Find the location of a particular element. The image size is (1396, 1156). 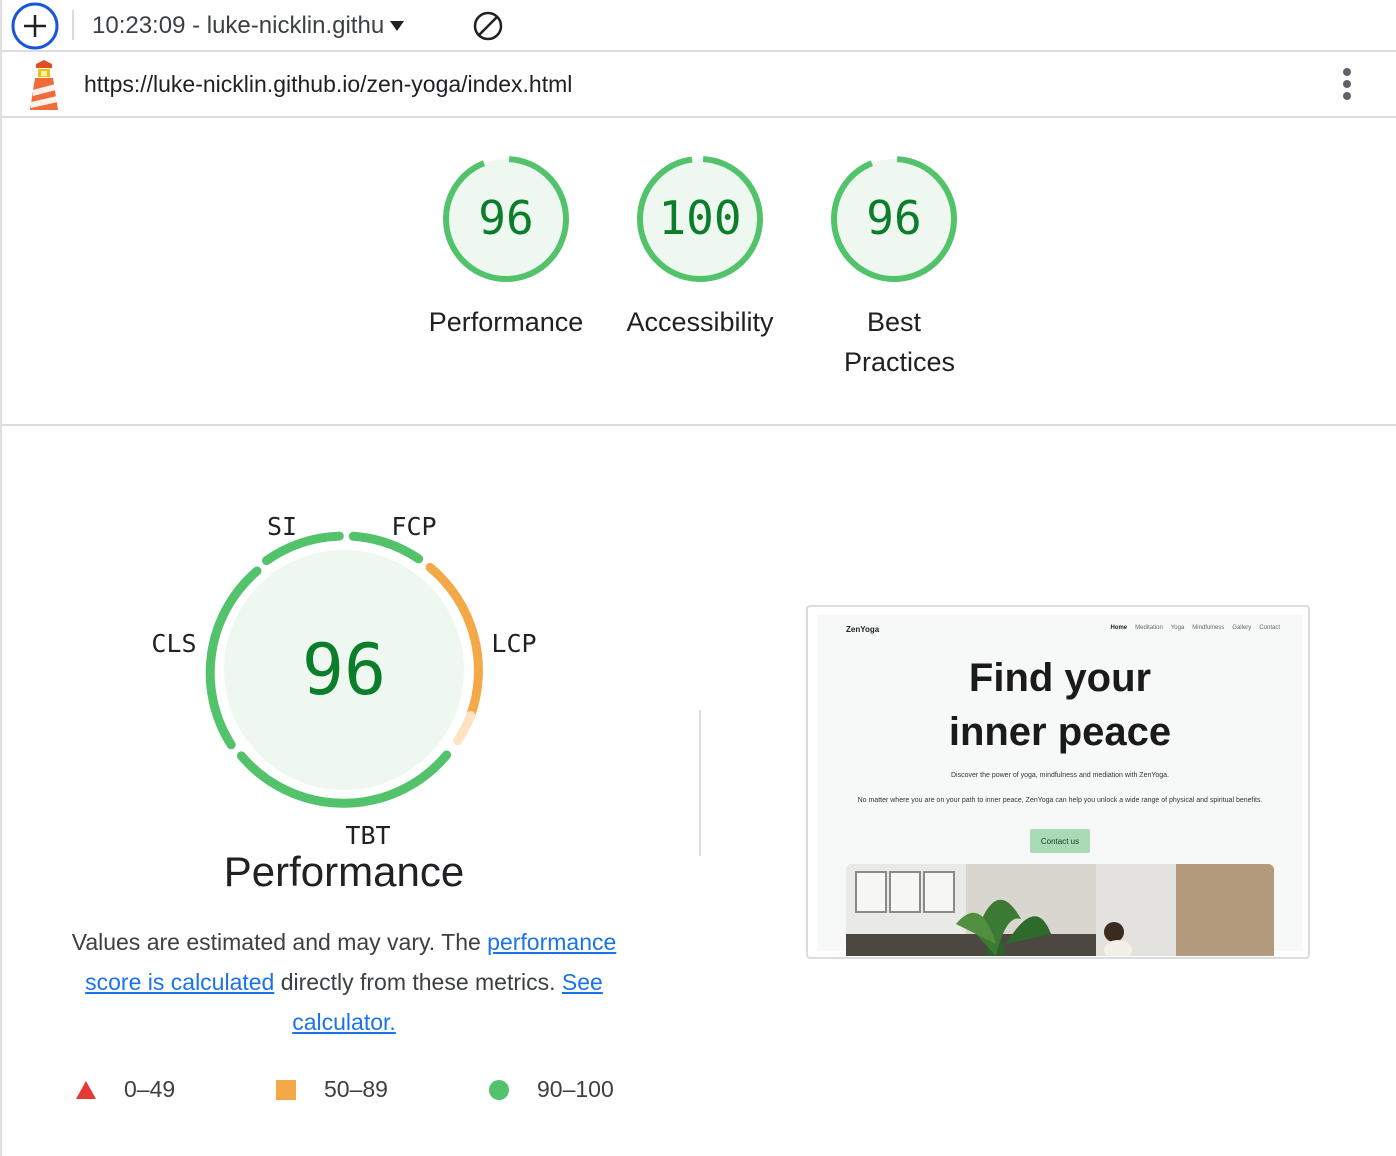

gauge-best-practices: 96 Best Practices is located at coordinates (894, 268).